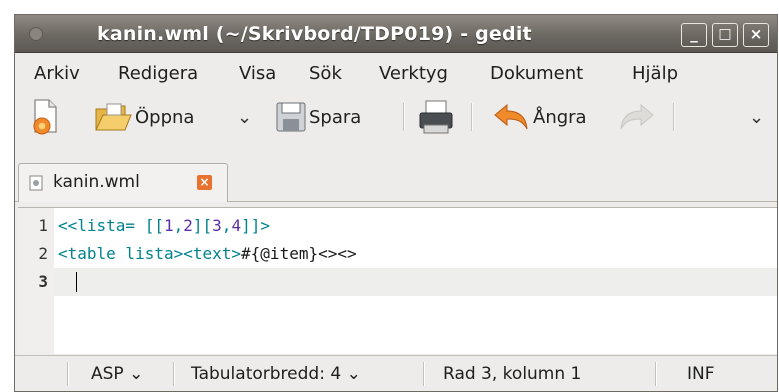 This screenshot has height=392, width=779. What do you see at coordinates (212, 253) in the screenshot?
I see `code-token: <text>` at bounding box center [212, 253].